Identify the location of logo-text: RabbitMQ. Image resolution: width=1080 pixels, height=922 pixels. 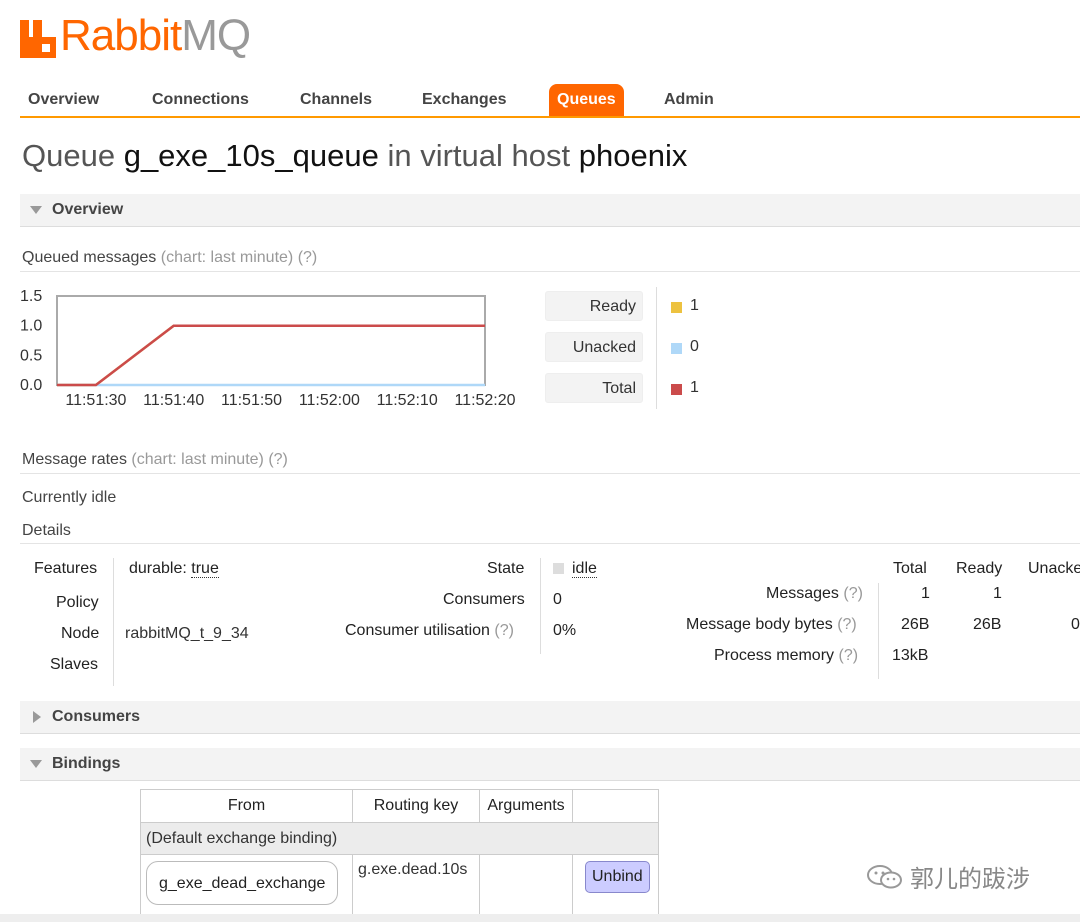
(155, 35).